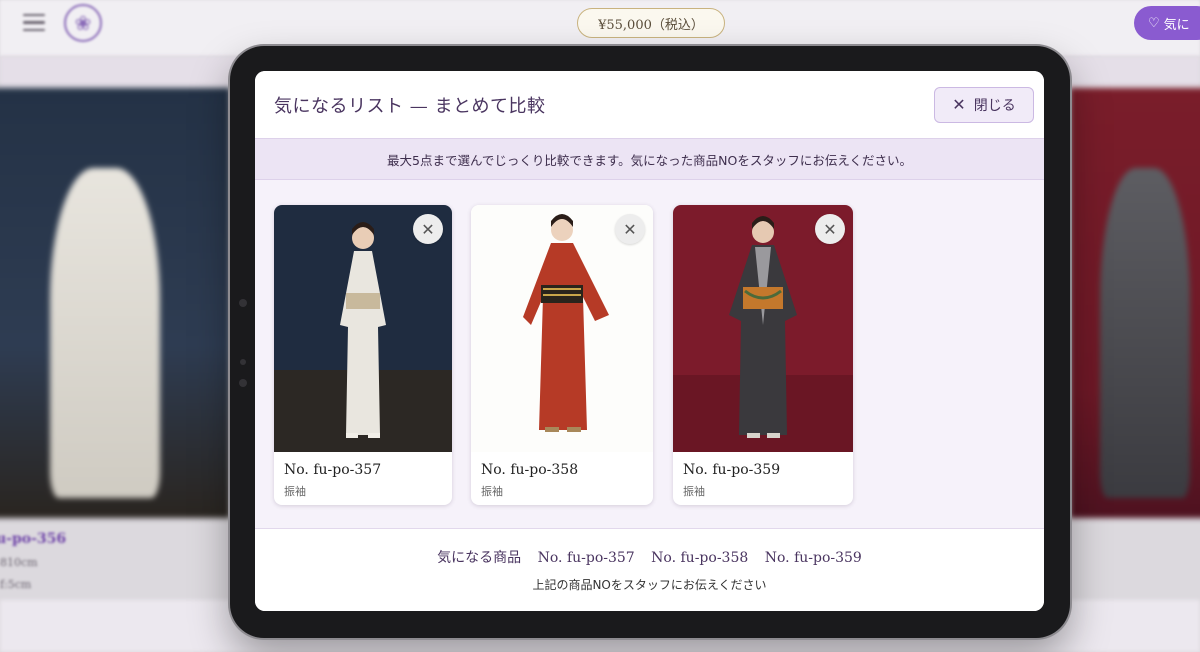 This screenshot has width=1200, height=652. Describe the element at coordinates (115, 303) in the screenshot. I see `background-product-image-left` at that location.